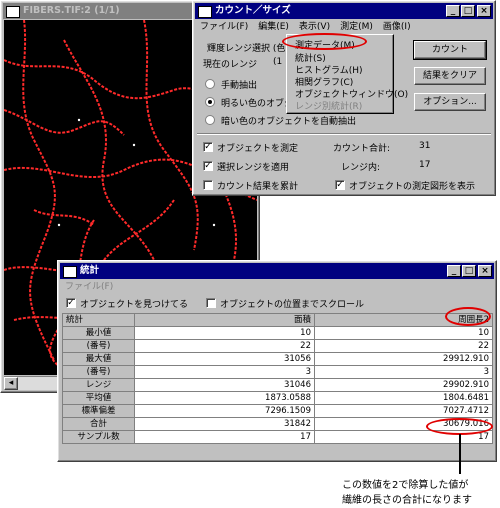 This screenshot has height=508, width=500. What do you see at coordinates (425, 146) in the screenshot?
I see `count-total-value: 31` at bounding box center [425, 146].